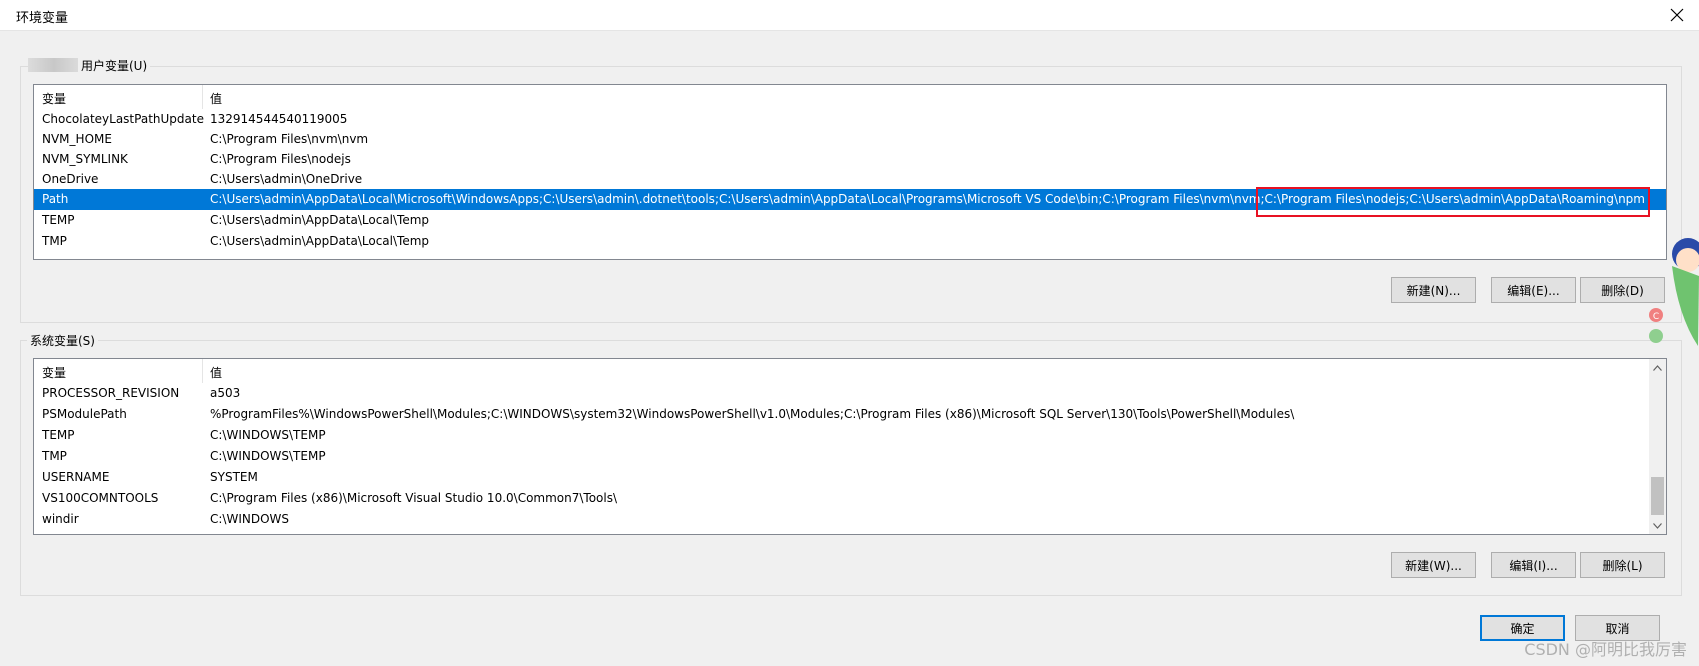 The width and height of the screenshot is (1699, 666). I want to click on redacted-username, so click(54, 65).